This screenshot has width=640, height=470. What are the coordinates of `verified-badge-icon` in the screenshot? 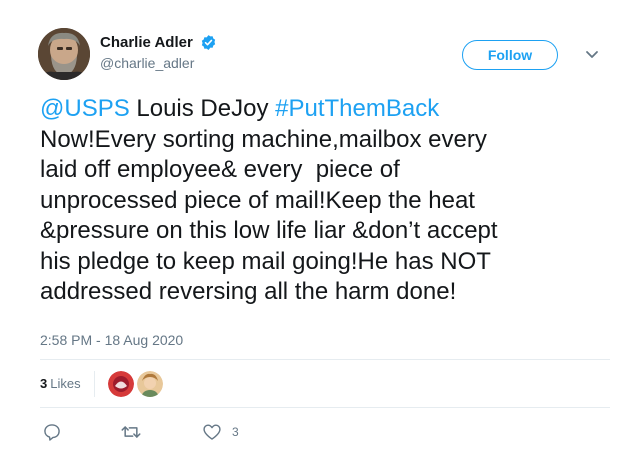 It's located at (209, 43).